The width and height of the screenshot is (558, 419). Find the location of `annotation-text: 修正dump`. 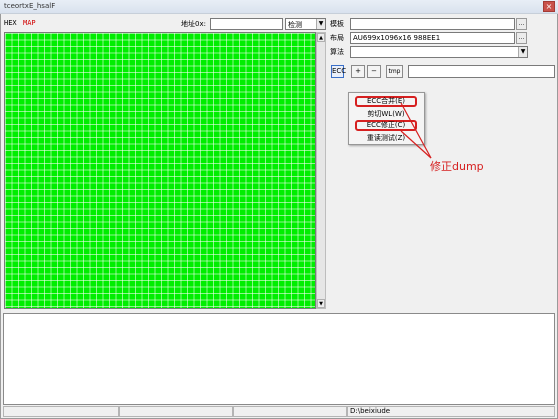

annotation-text: 修正dump is located at coordinates (457, 166).